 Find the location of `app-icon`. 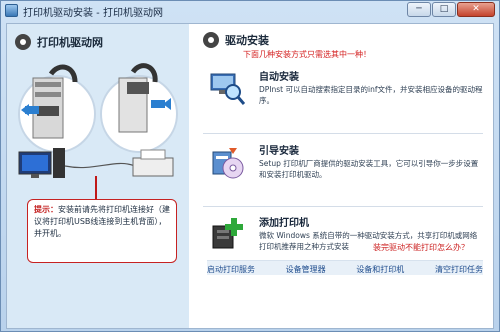

app-icon is located at coordinates (11, 10).